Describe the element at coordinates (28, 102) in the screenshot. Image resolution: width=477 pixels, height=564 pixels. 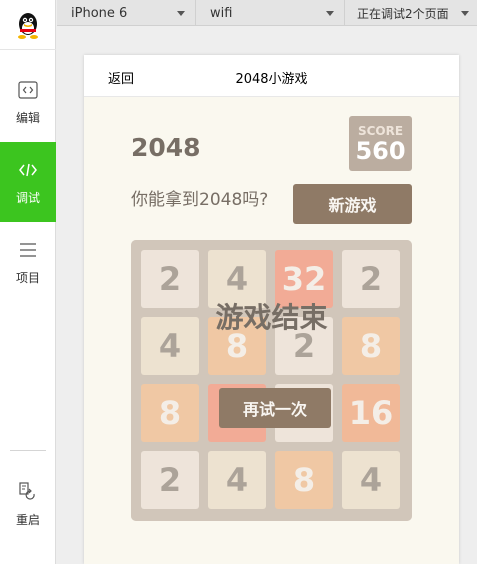
I see `sidebar-item-edit: 编辑` at that location.